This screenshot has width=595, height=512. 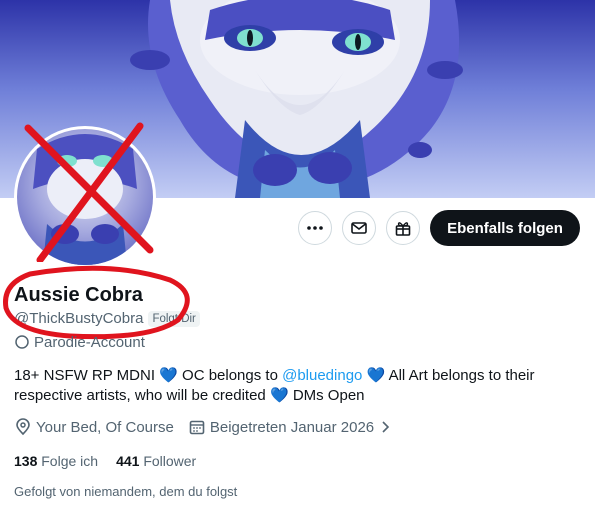 I want to click on location-text: Your Bed, Of Course, so click(x=105, y=427).